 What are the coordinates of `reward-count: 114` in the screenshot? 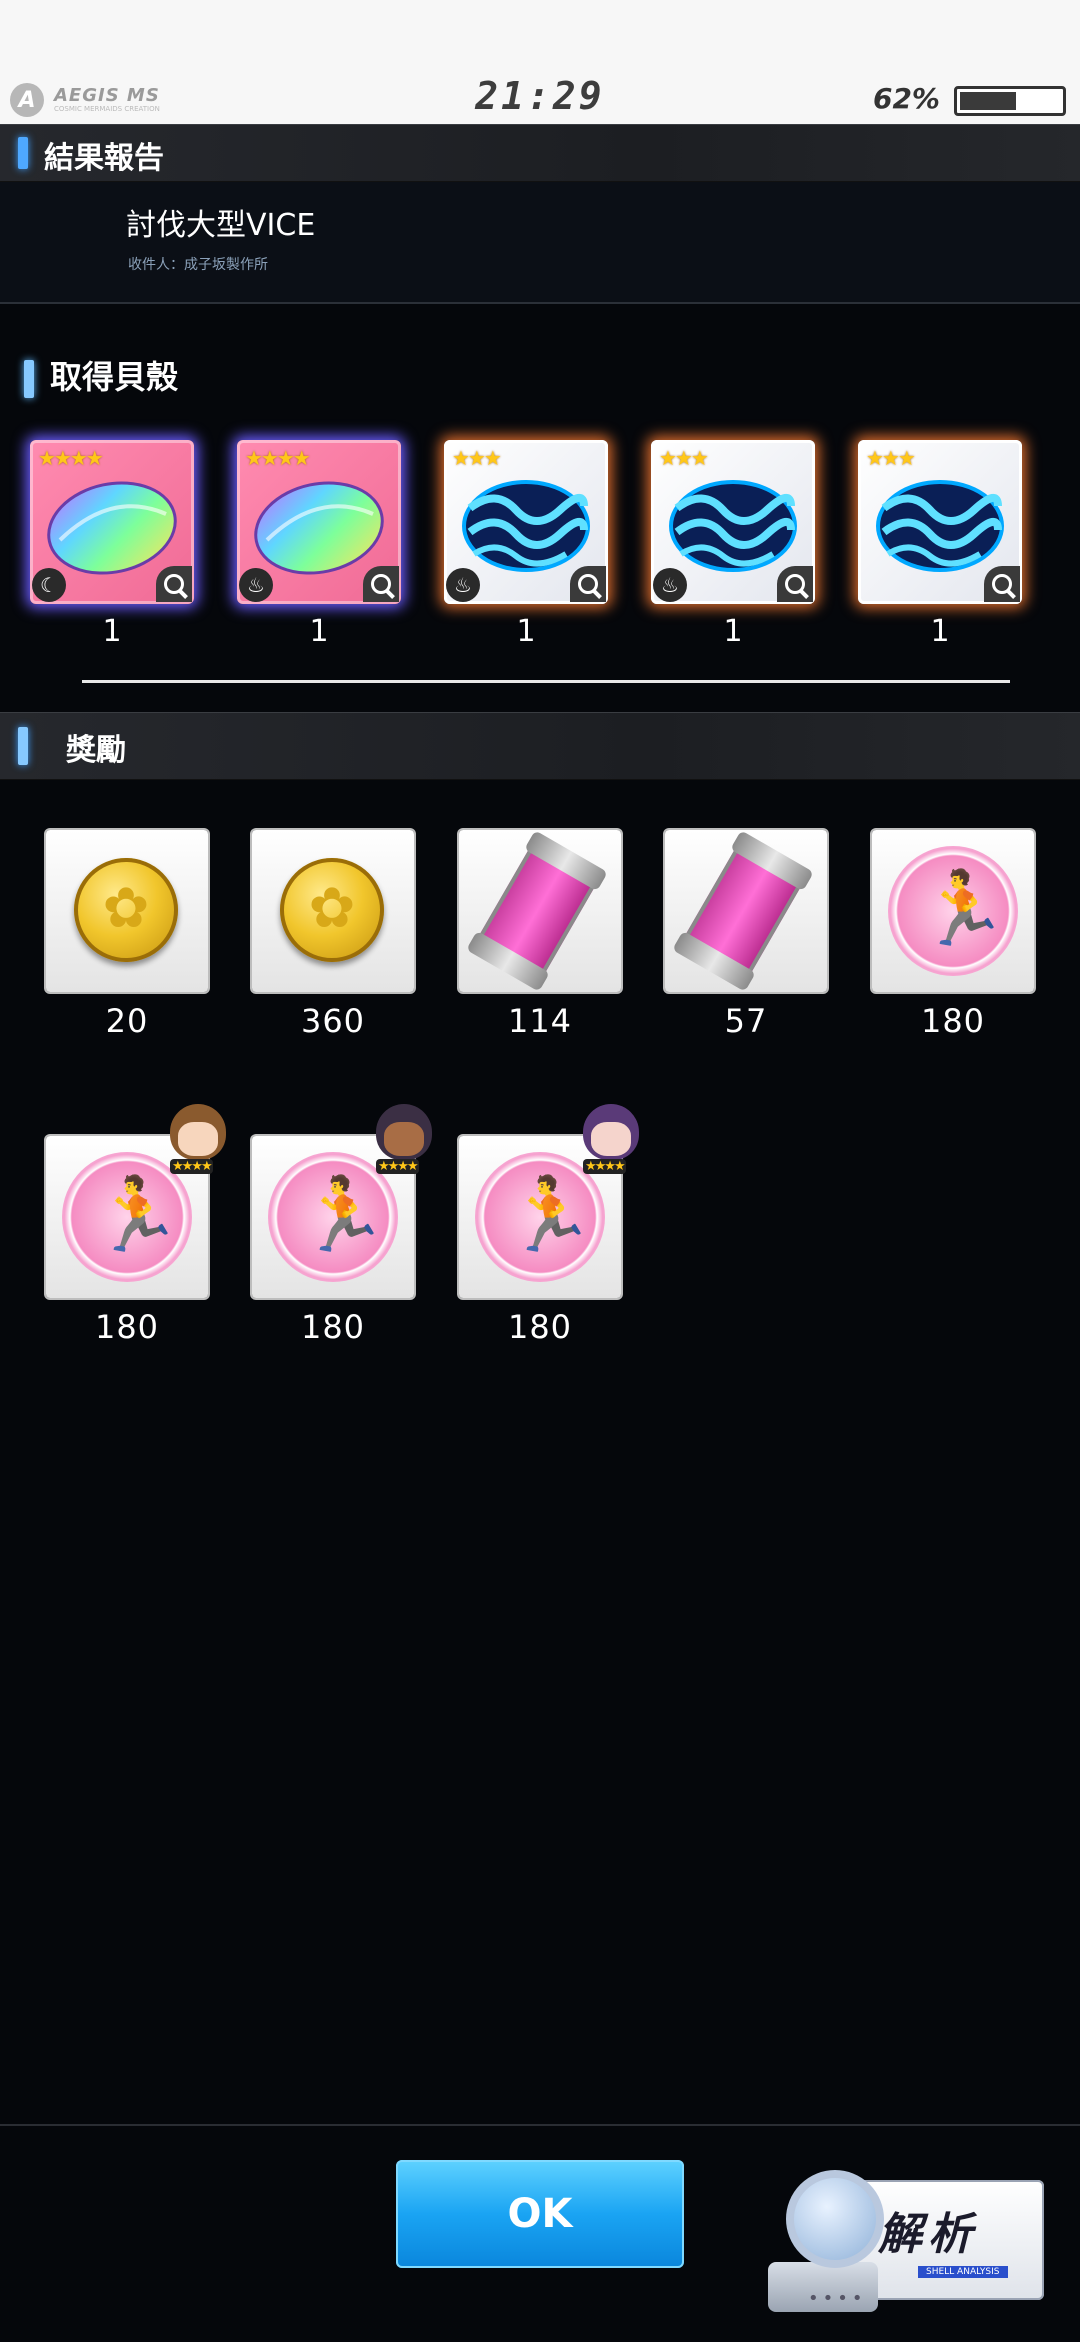 It's located at (540, 1021).